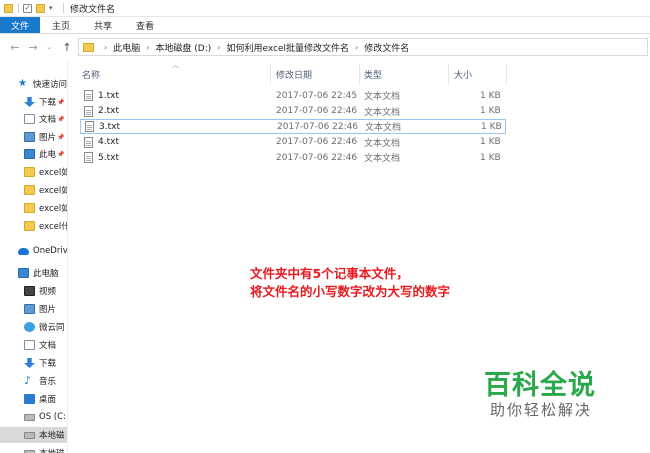 The width and height of the screenshot is (650, 453). I want to click on column-header-name: 名称, so click(91, 74).